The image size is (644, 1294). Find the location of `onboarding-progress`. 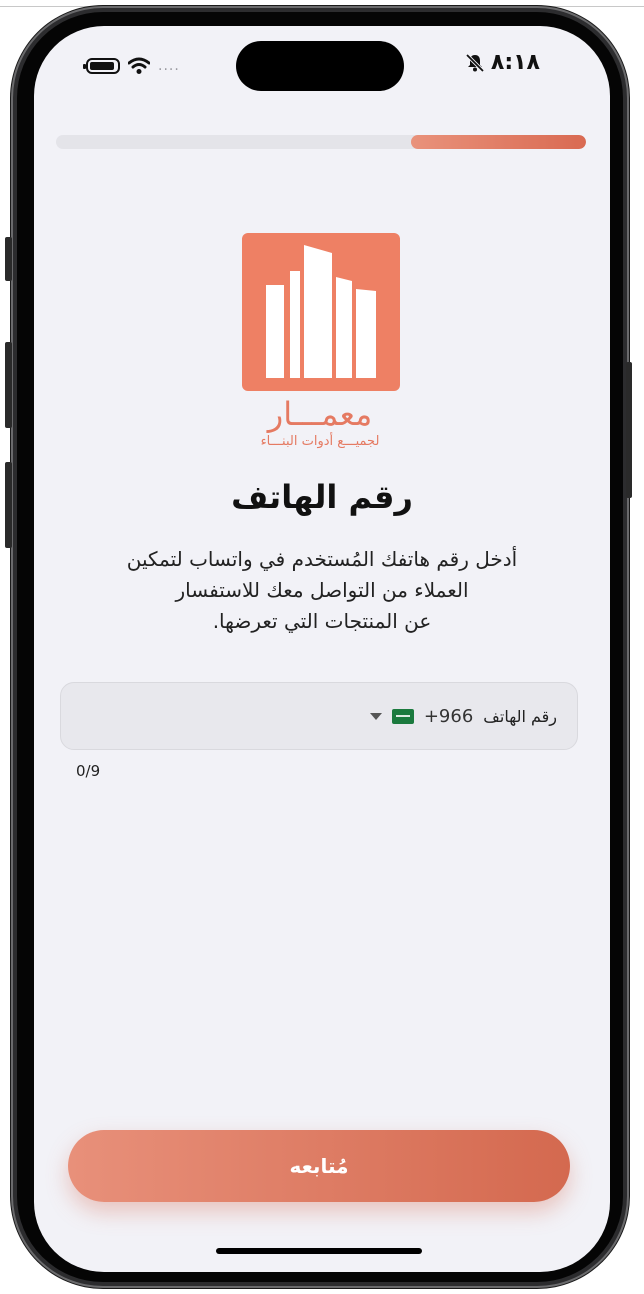

onboarding-progress is located at coordinates (321, 142).